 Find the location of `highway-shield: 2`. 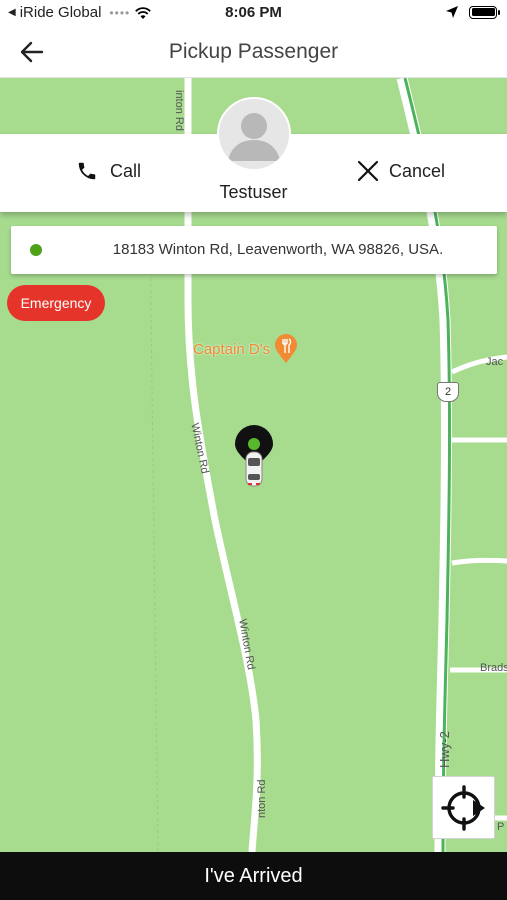

highway-shield: 2 is located at coordinates (448, 392).